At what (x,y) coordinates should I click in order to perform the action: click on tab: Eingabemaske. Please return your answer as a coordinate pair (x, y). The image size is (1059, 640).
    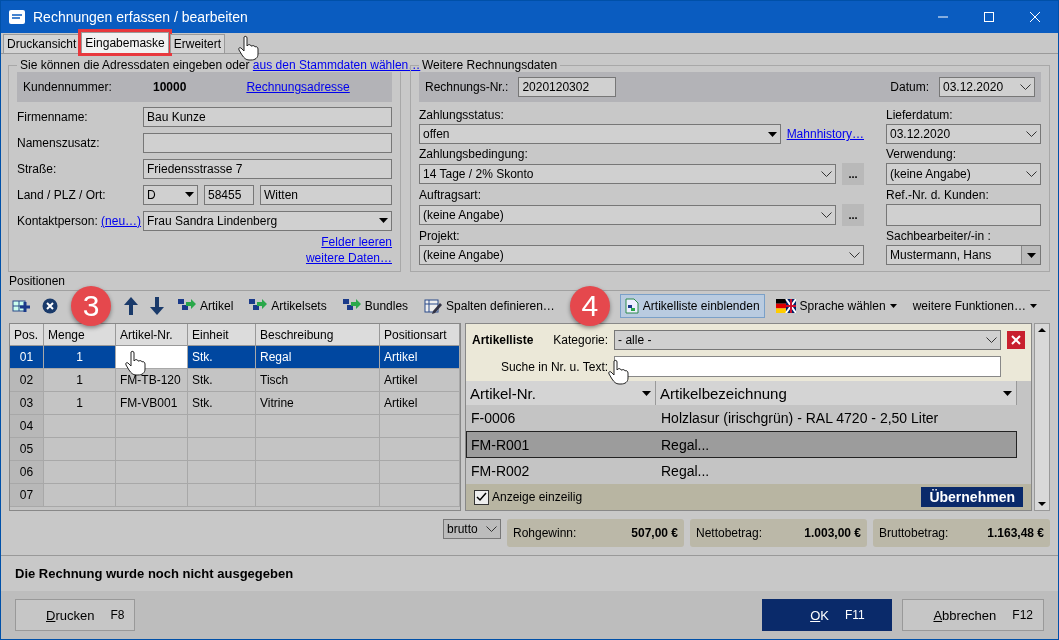
    Looking at the image, I should click on (125, 42).